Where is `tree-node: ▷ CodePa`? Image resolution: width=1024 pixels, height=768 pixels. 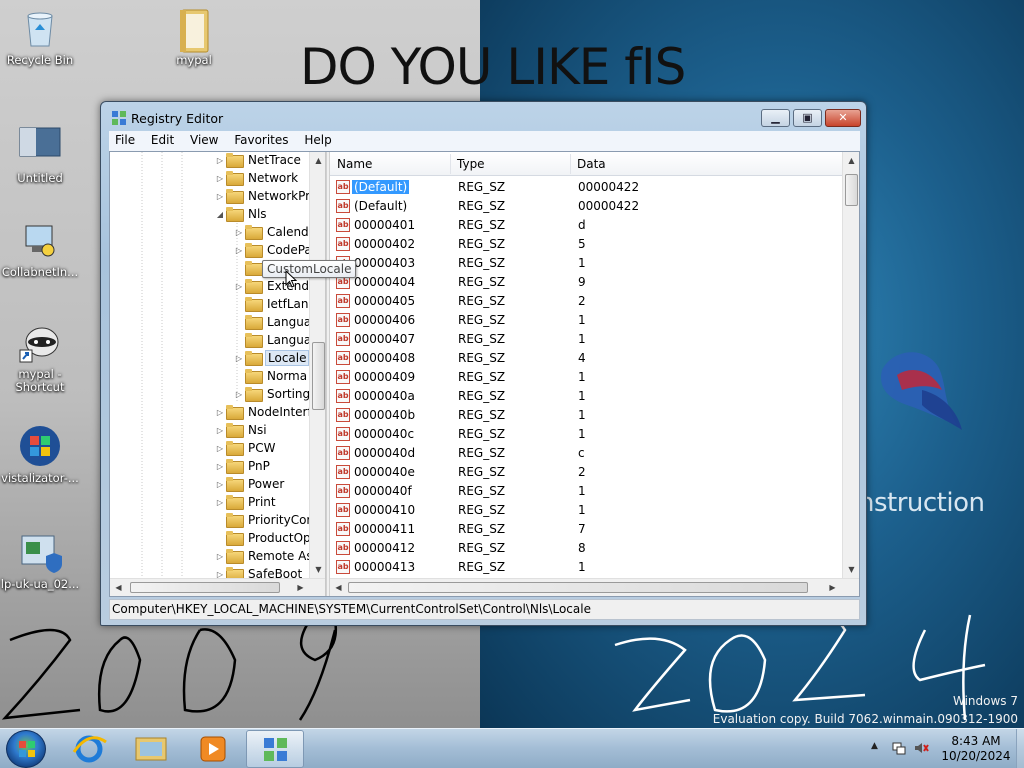 tree-node: ▷ CodePa is located at coordinates (273, 252).